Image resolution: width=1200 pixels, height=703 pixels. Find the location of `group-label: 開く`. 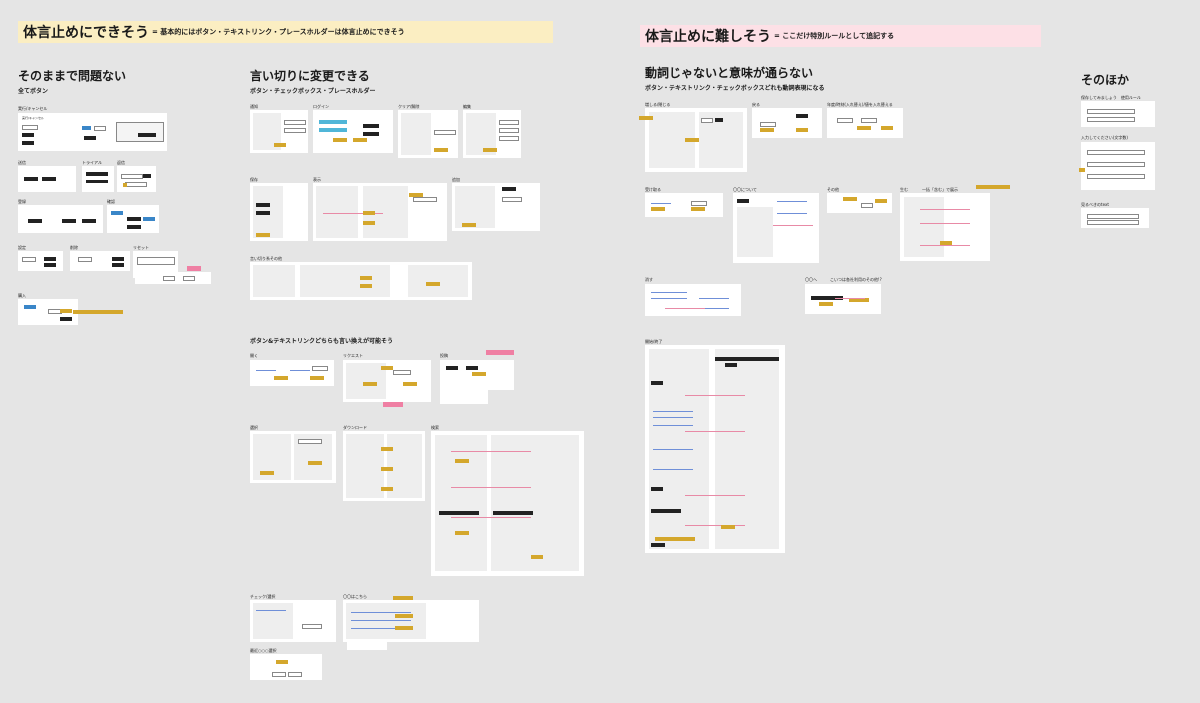

group-label: 開く is located at coordinates (254, 355).